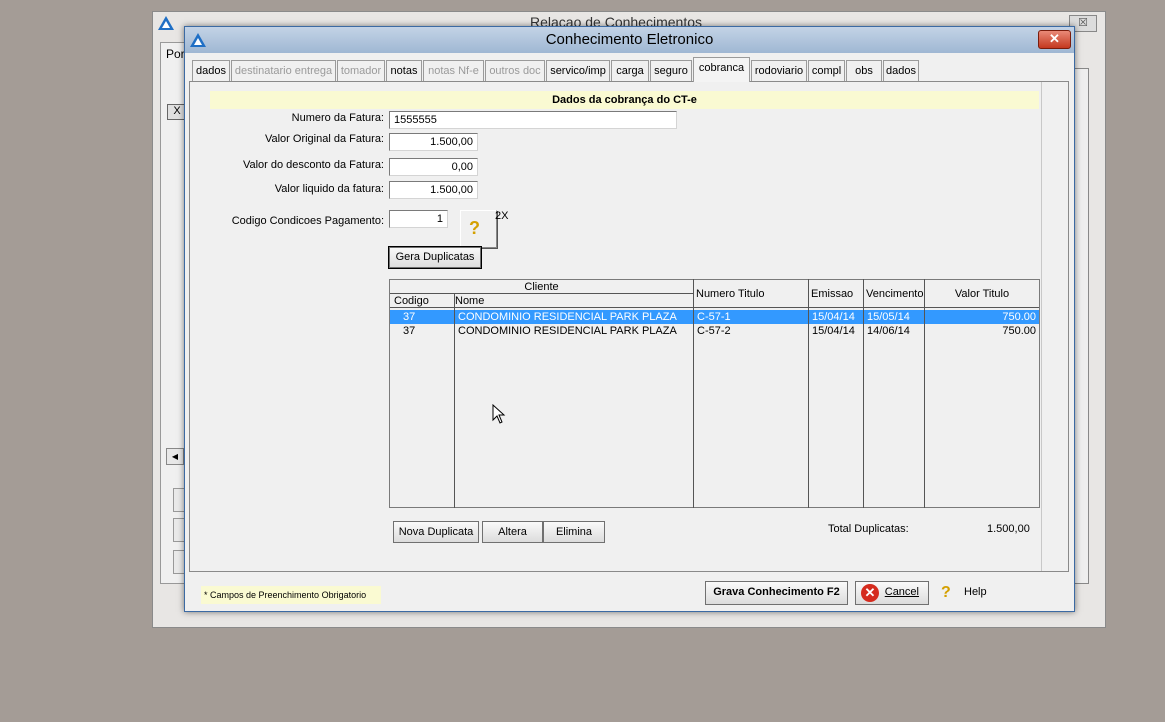 Image resolution: width=1165 pixels, height=722 pixels. What do you see at coordinates (175, 54) in the screenshot?
I see `background-tab-label: Por` at bounding box center [175, 54].